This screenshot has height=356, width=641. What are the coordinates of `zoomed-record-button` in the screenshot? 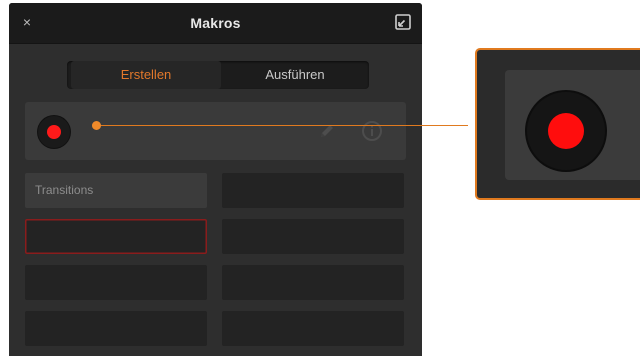 It's located at (566, 131).